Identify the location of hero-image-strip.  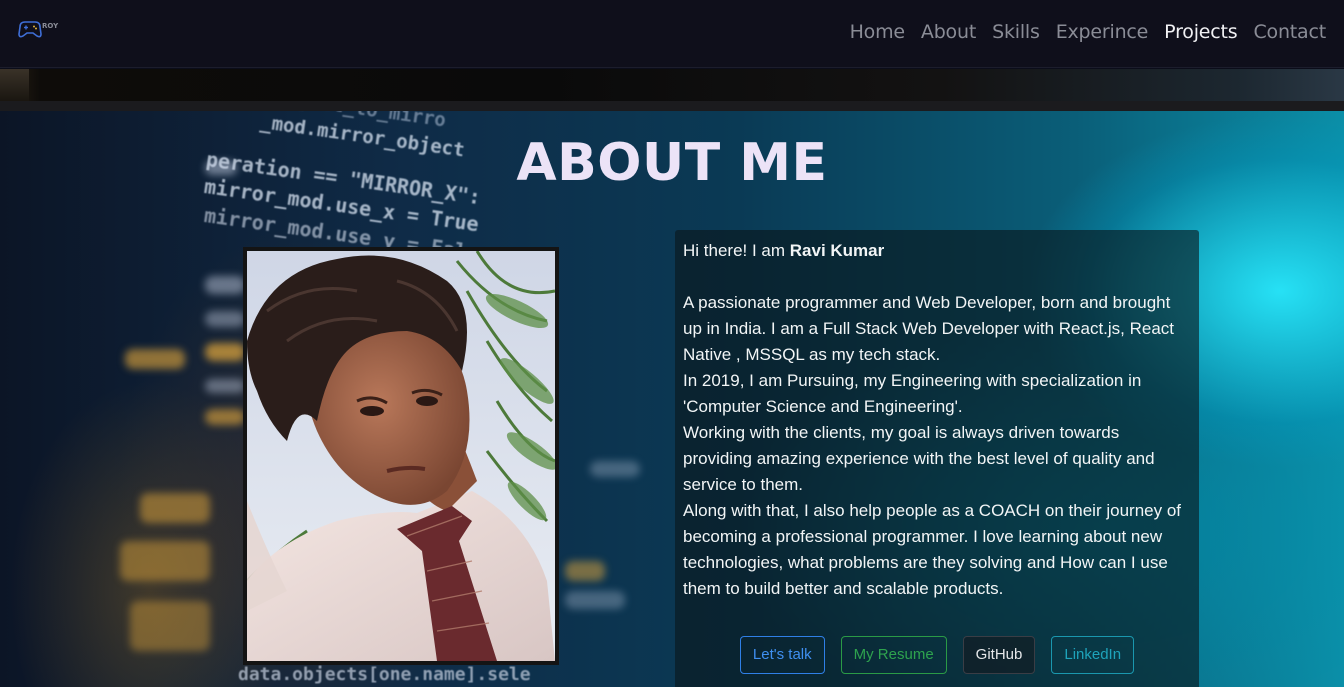
(672, 85).